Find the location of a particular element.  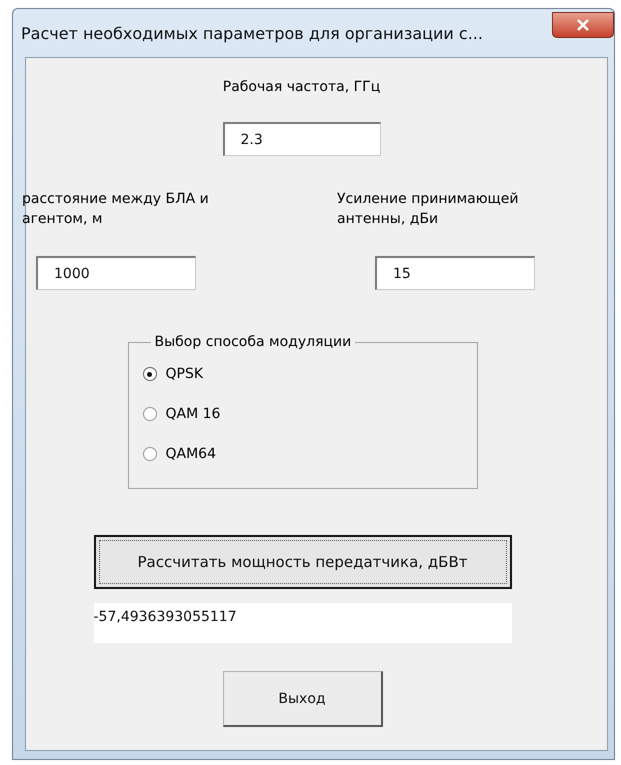

group-legend: Выбор способа модуляции is located at coordinates (253, 342).